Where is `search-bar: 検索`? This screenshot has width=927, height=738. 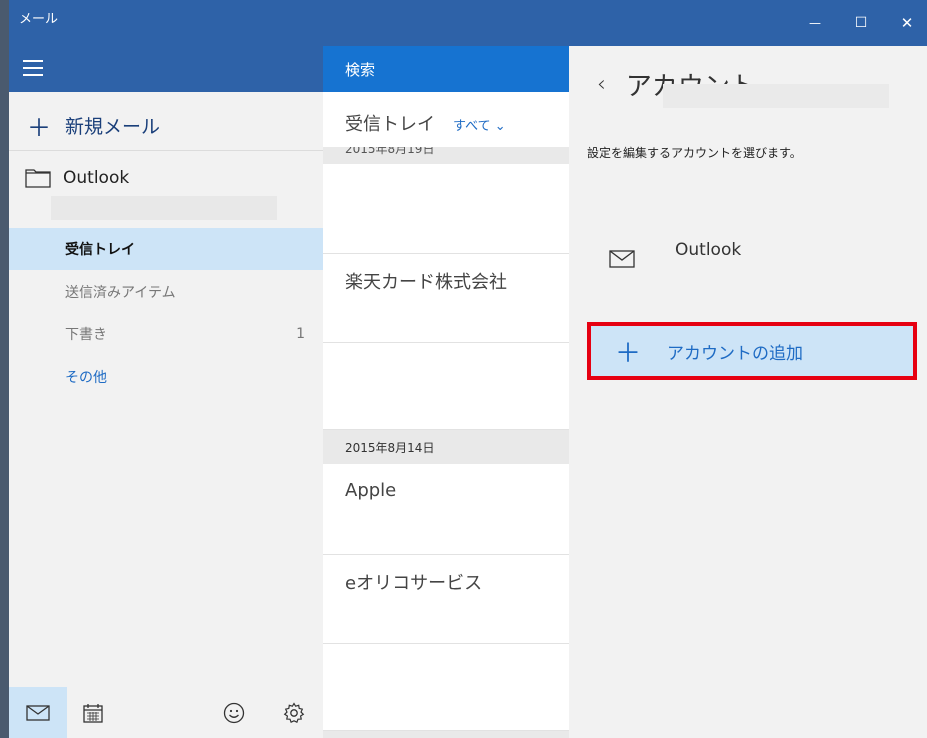 search-bar: 検索 is located at coordinates (446, 69).